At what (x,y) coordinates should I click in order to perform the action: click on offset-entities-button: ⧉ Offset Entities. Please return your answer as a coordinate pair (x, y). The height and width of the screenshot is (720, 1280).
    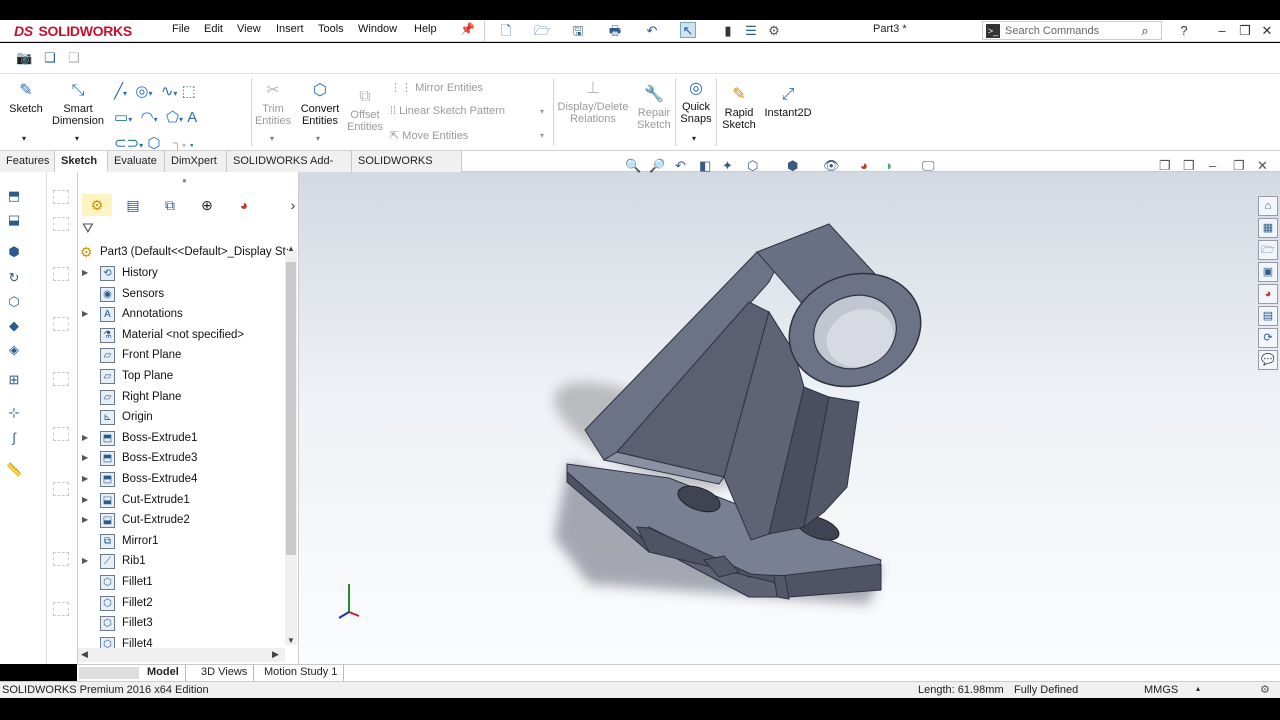
    Looking at the image, I should click on (365, 107).